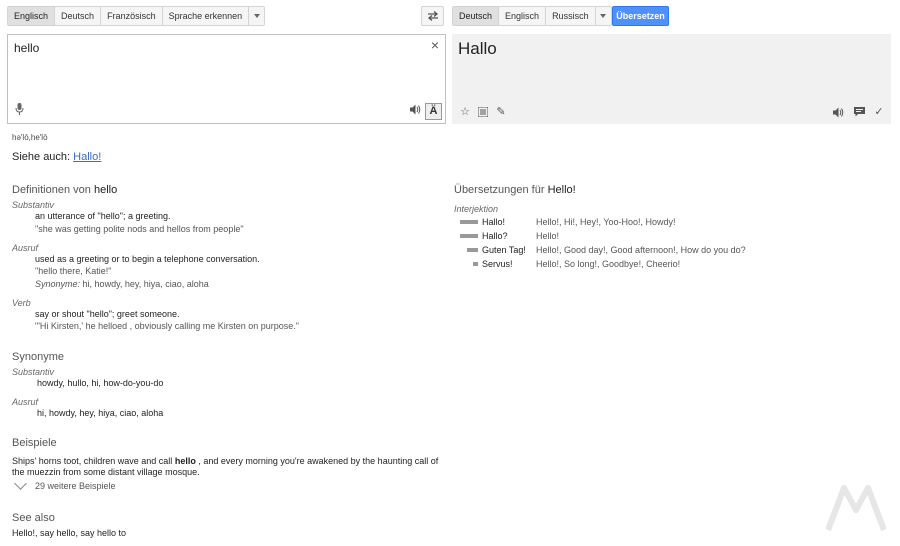  I want to click on more-examples-button: 29 weitere Beispiele, so click(65, 484).